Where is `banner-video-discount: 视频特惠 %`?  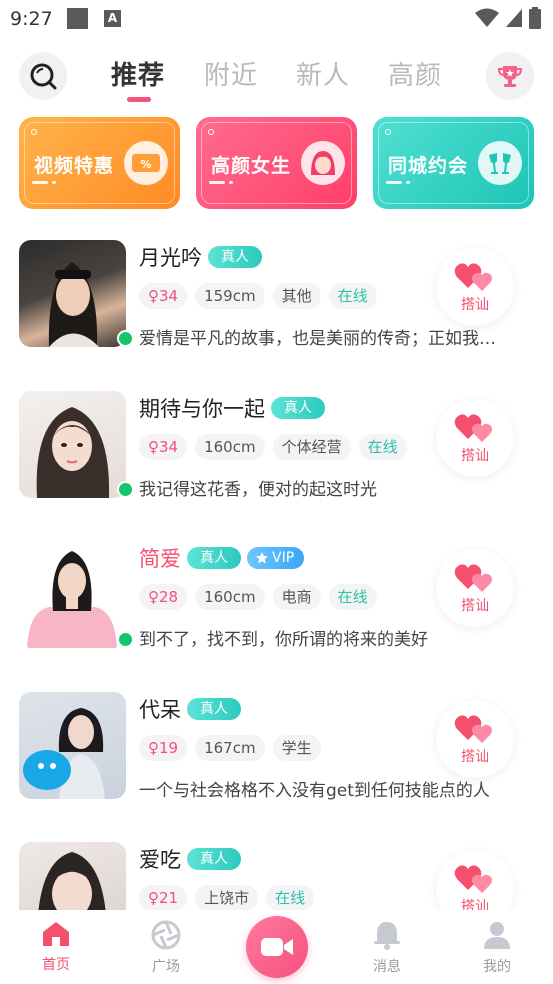 banner-video-discount: 视频特惠 % is located at coordinates (99, 163).